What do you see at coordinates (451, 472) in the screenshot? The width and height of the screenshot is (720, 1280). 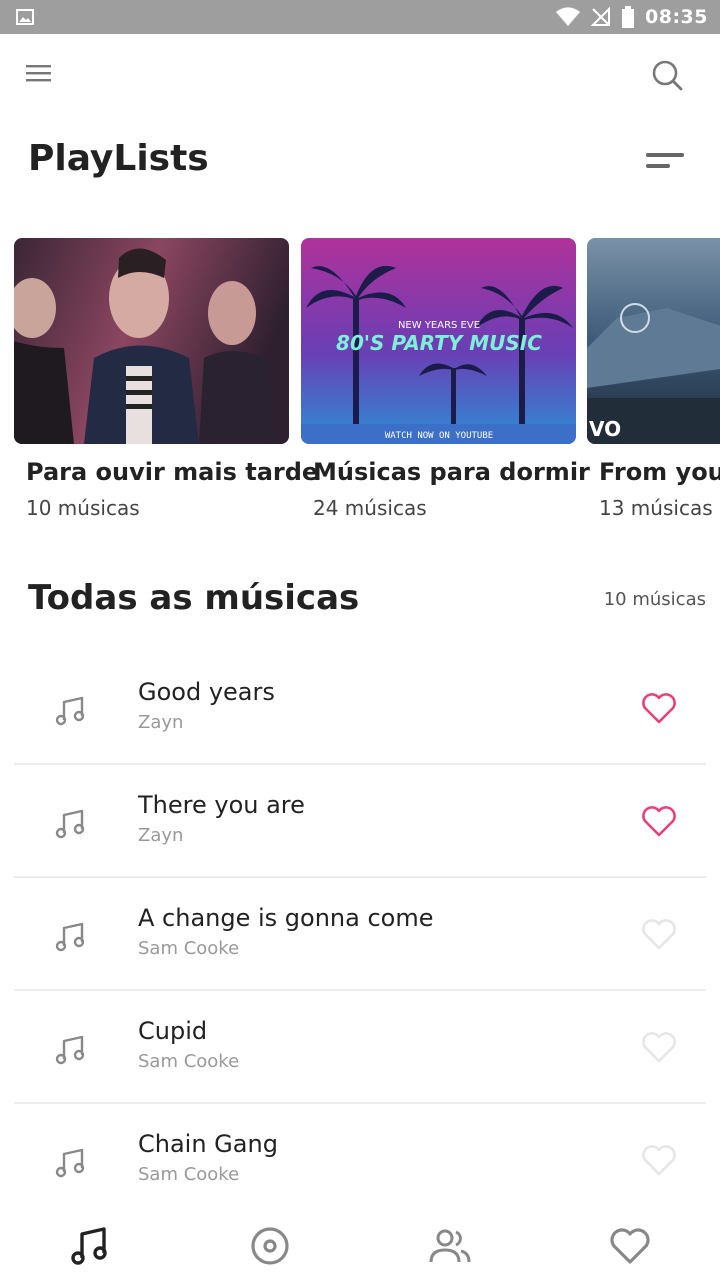 I see `playlist-title: Músicas para dormir` at bounding box center [451, 472].